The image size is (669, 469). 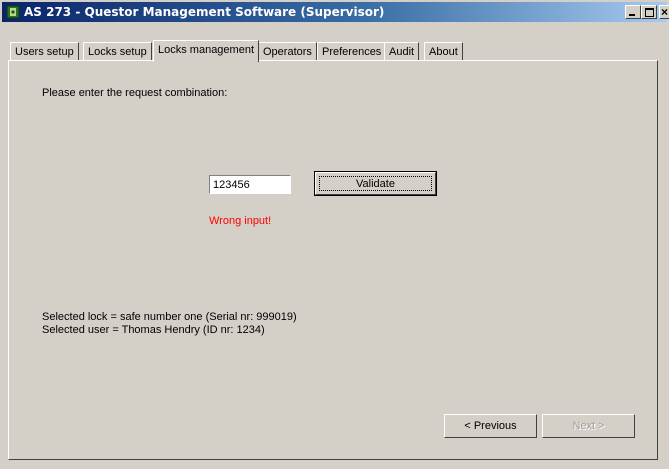 I want to click on maximize-icon, so click(x=649, y=12).